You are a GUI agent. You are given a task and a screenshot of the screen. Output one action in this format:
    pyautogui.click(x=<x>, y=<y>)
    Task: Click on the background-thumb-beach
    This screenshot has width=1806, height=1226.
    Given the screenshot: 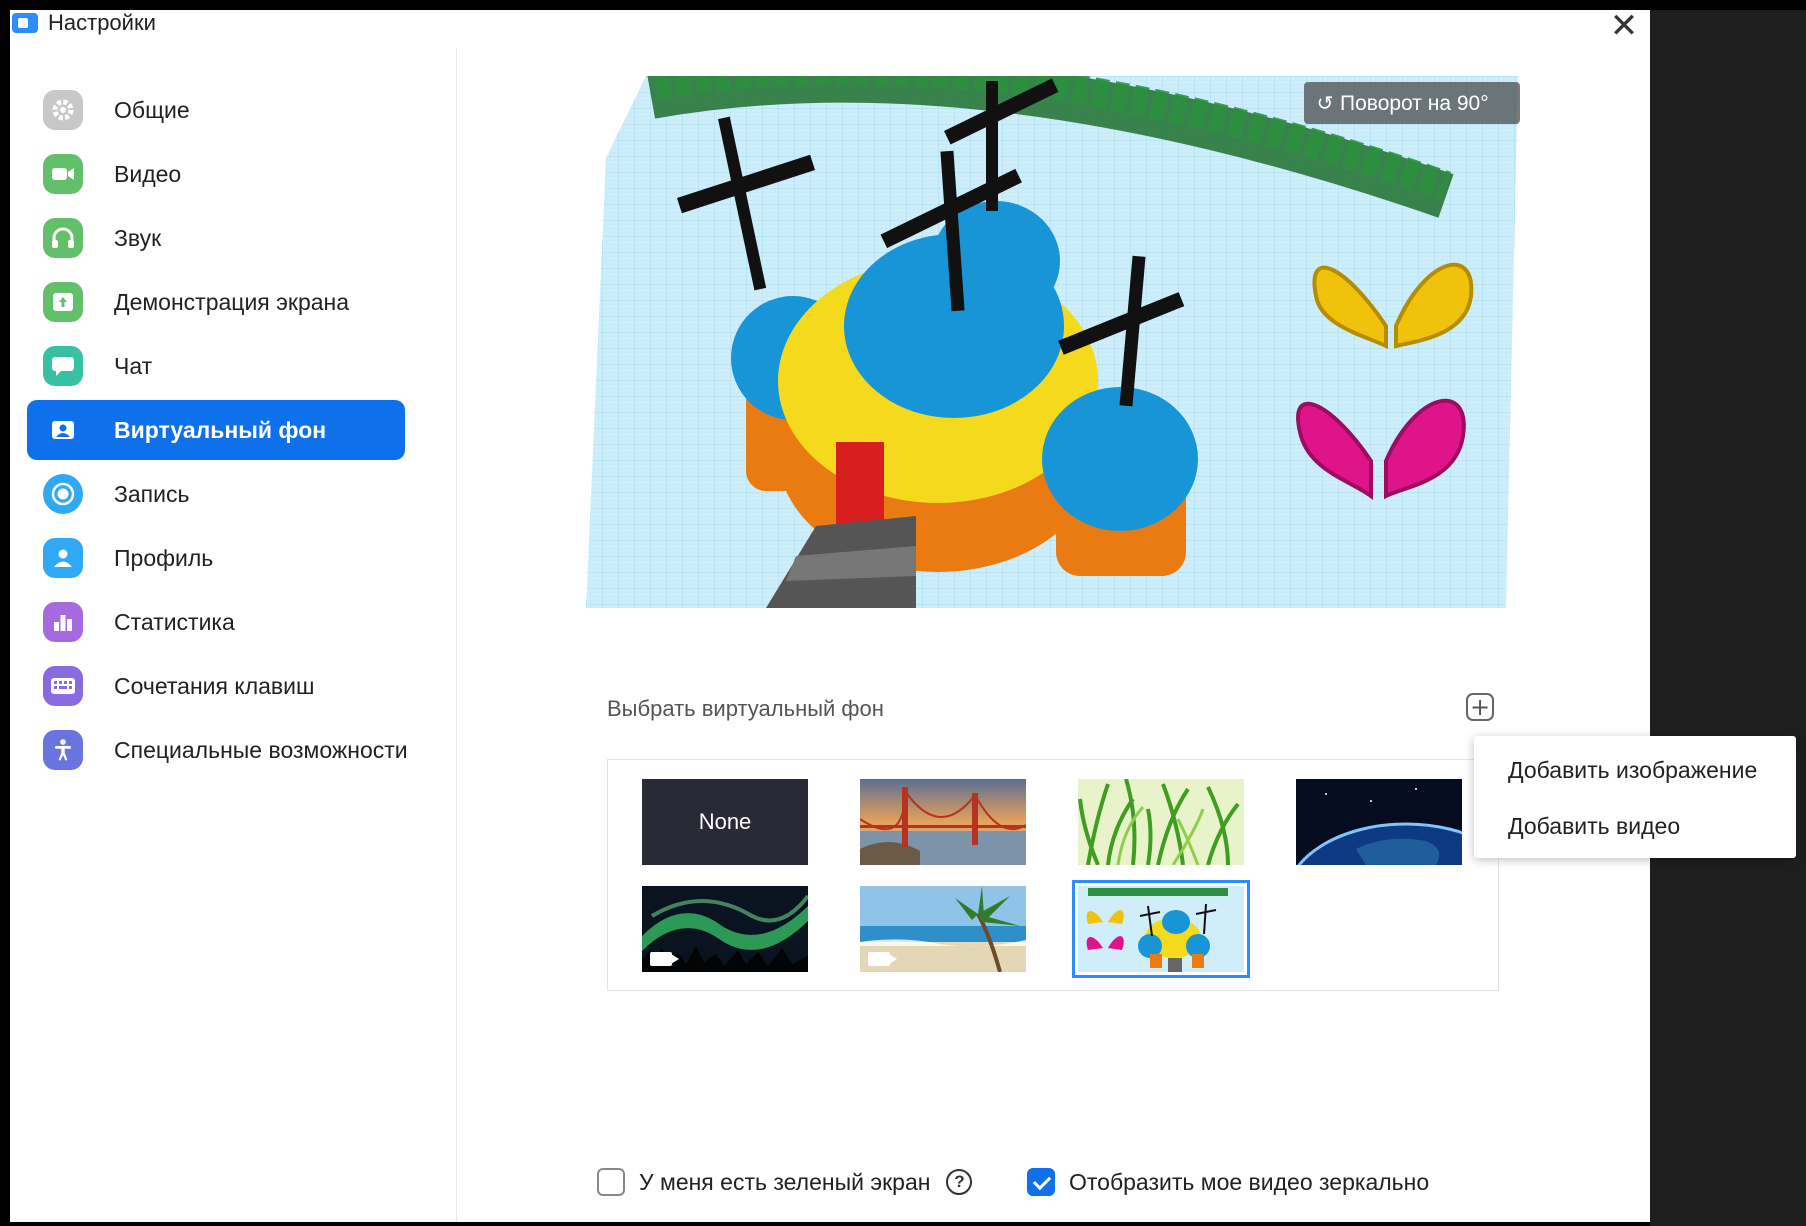 What is the action you would take?
    pyautogui.click(x=943, y=929)
    